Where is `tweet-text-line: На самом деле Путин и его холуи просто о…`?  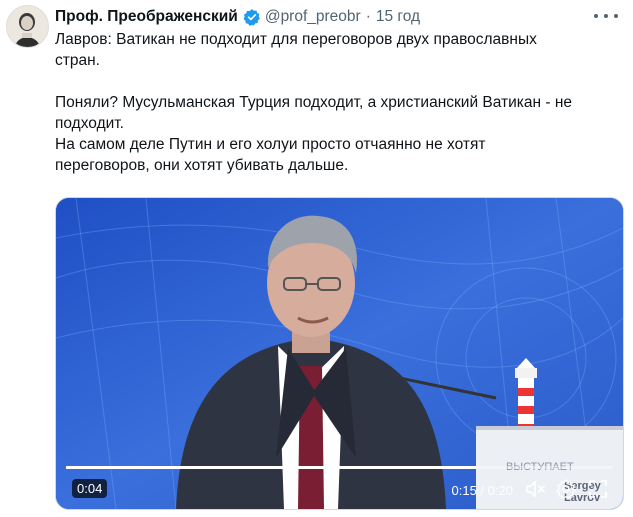
tweet-text-line: На самом деле Путин и его холуи просто о… is located at coordinates (270, 144).